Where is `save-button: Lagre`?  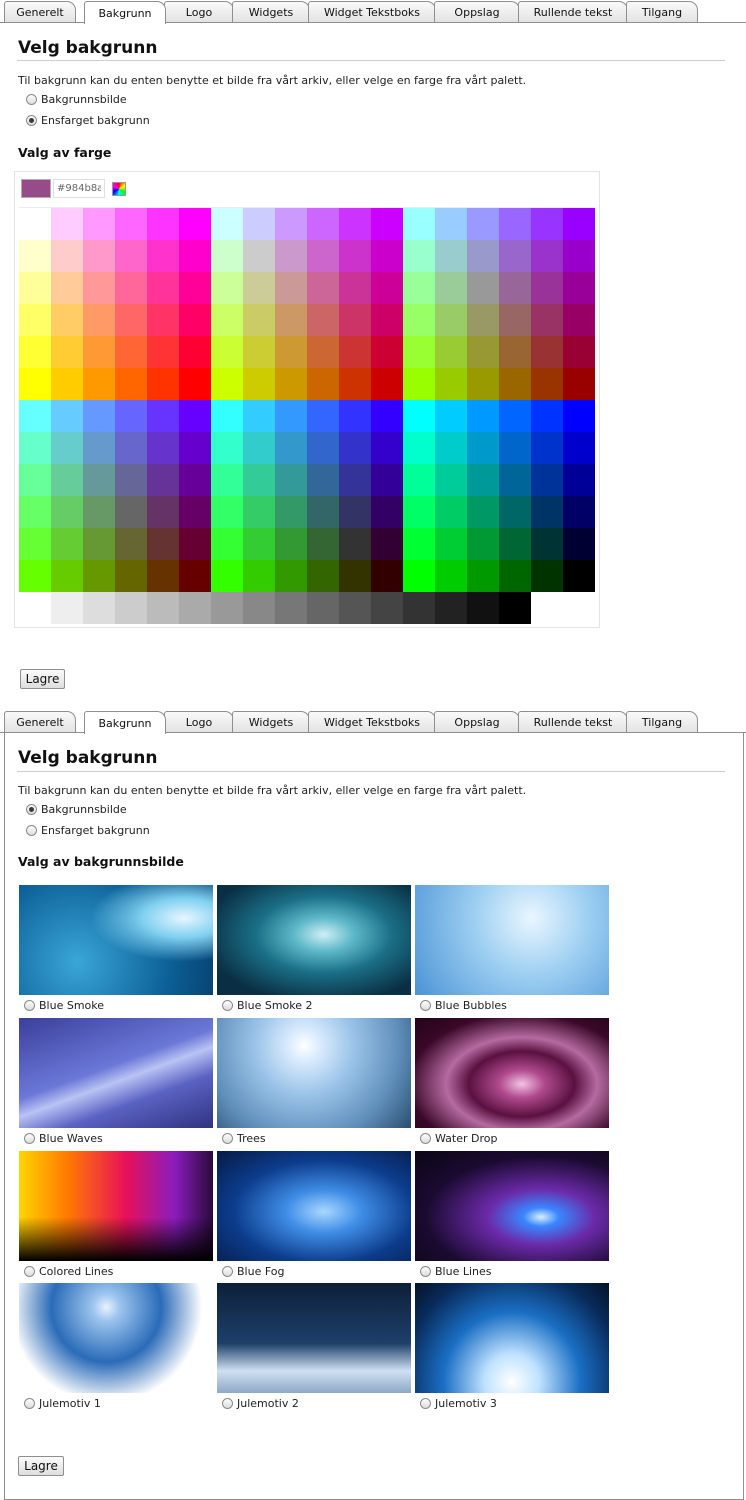 save-button: Lagre is located at coordinates (41, 1466).